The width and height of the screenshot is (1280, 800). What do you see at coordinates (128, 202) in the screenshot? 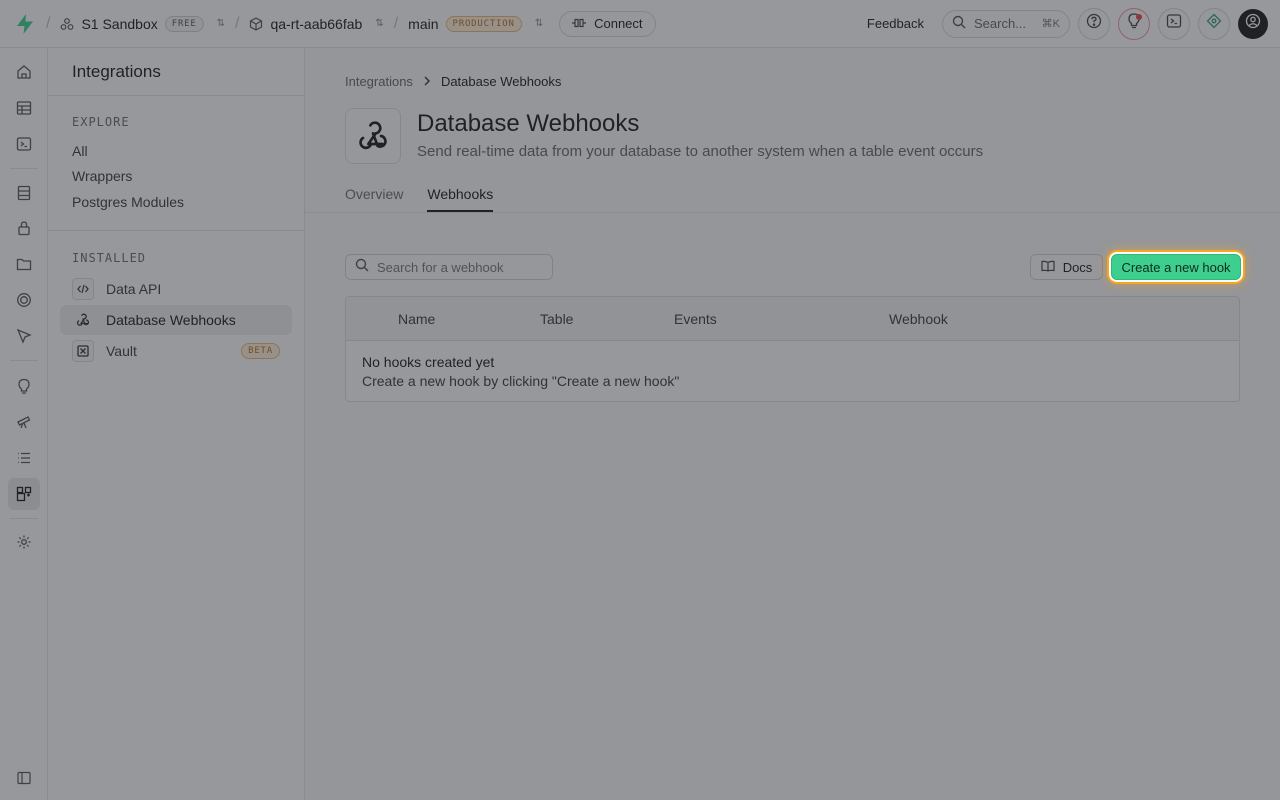
I see `sidebar-link-postgres-modules: Postgres Modules` at bounding box center [128, 202].